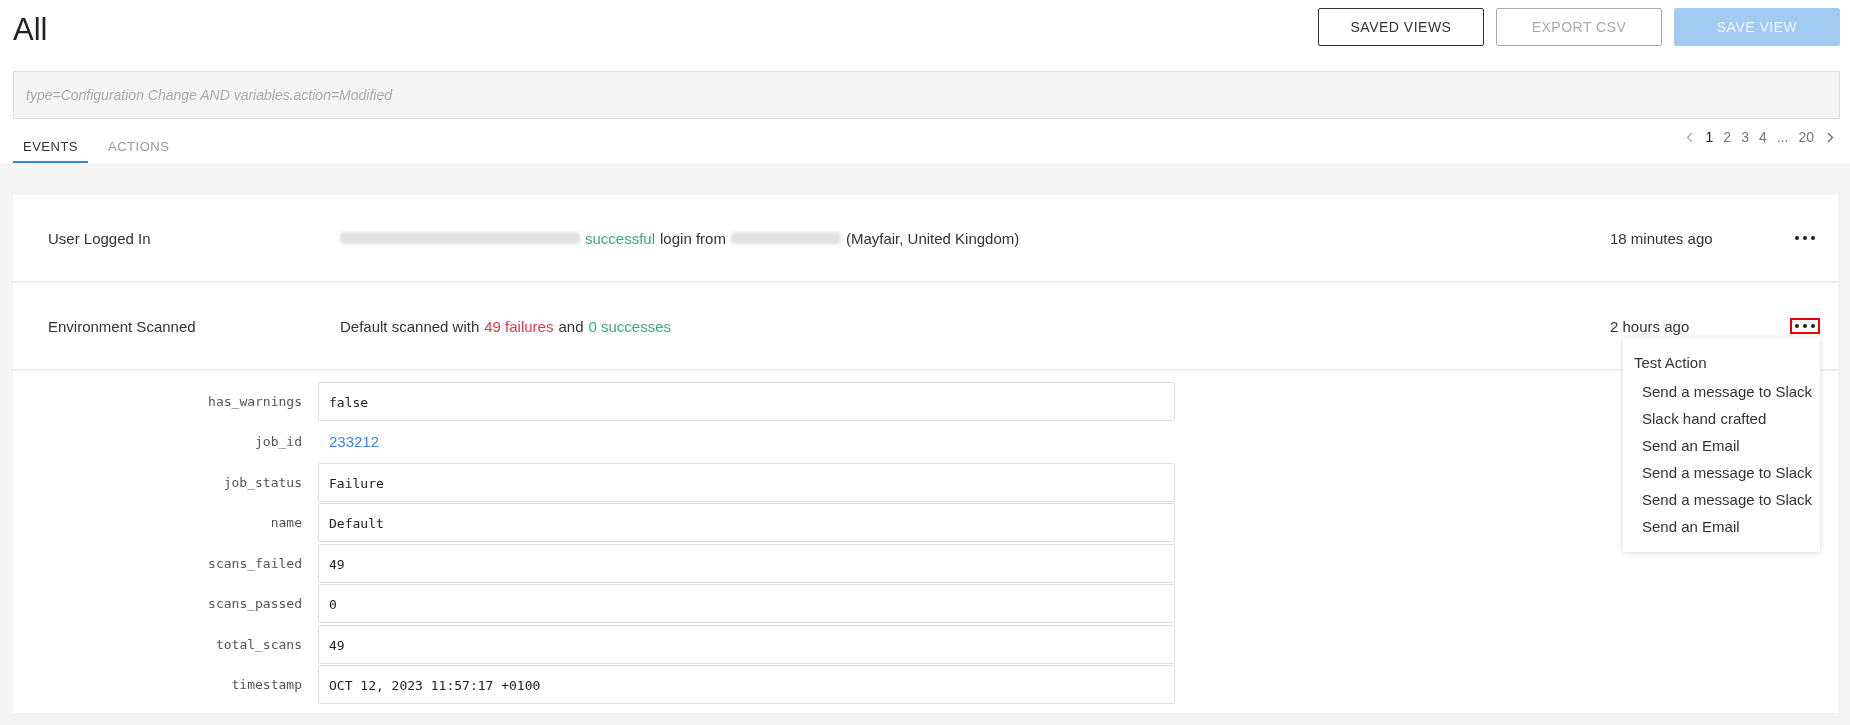 The image size is (1850, 725). What do you see at coordinates (255, 563) in the screenshot?
I see `field-label: scans_failed` at bounding box center [255, 563].